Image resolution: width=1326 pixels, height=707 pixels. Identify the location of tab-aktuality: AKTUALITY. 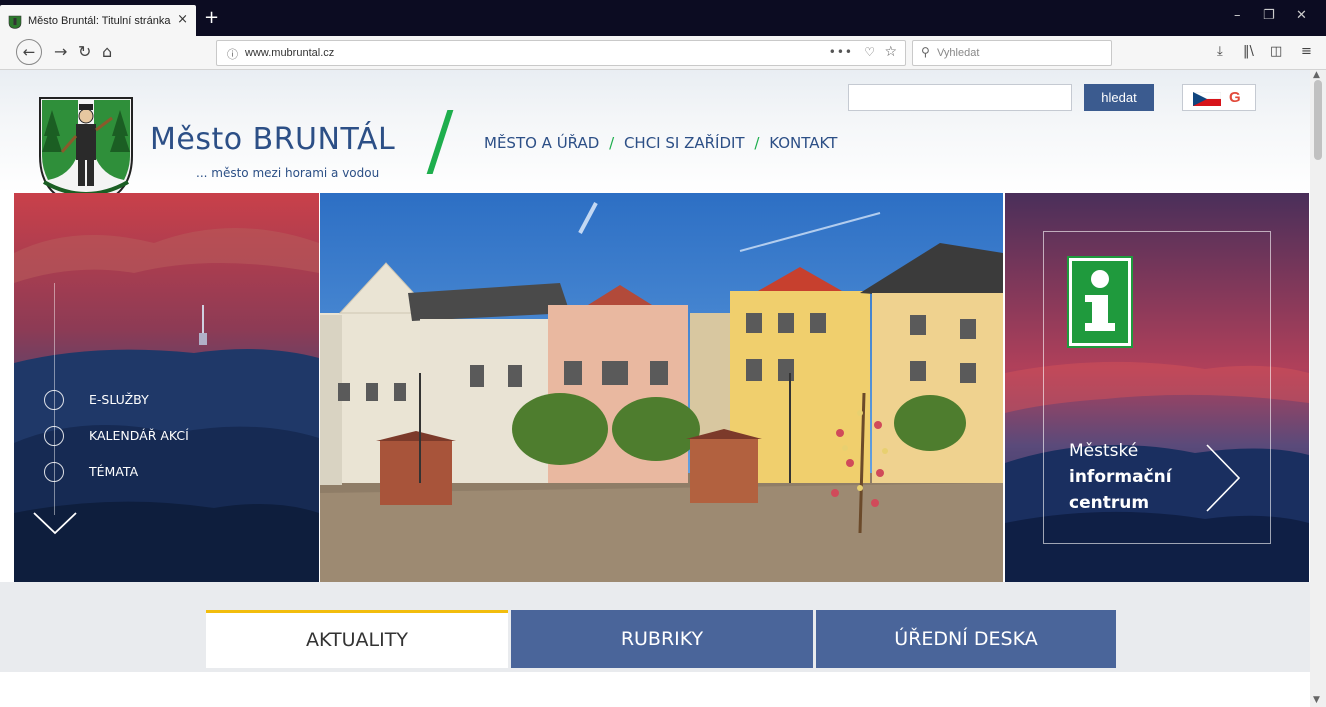
(357, 639).